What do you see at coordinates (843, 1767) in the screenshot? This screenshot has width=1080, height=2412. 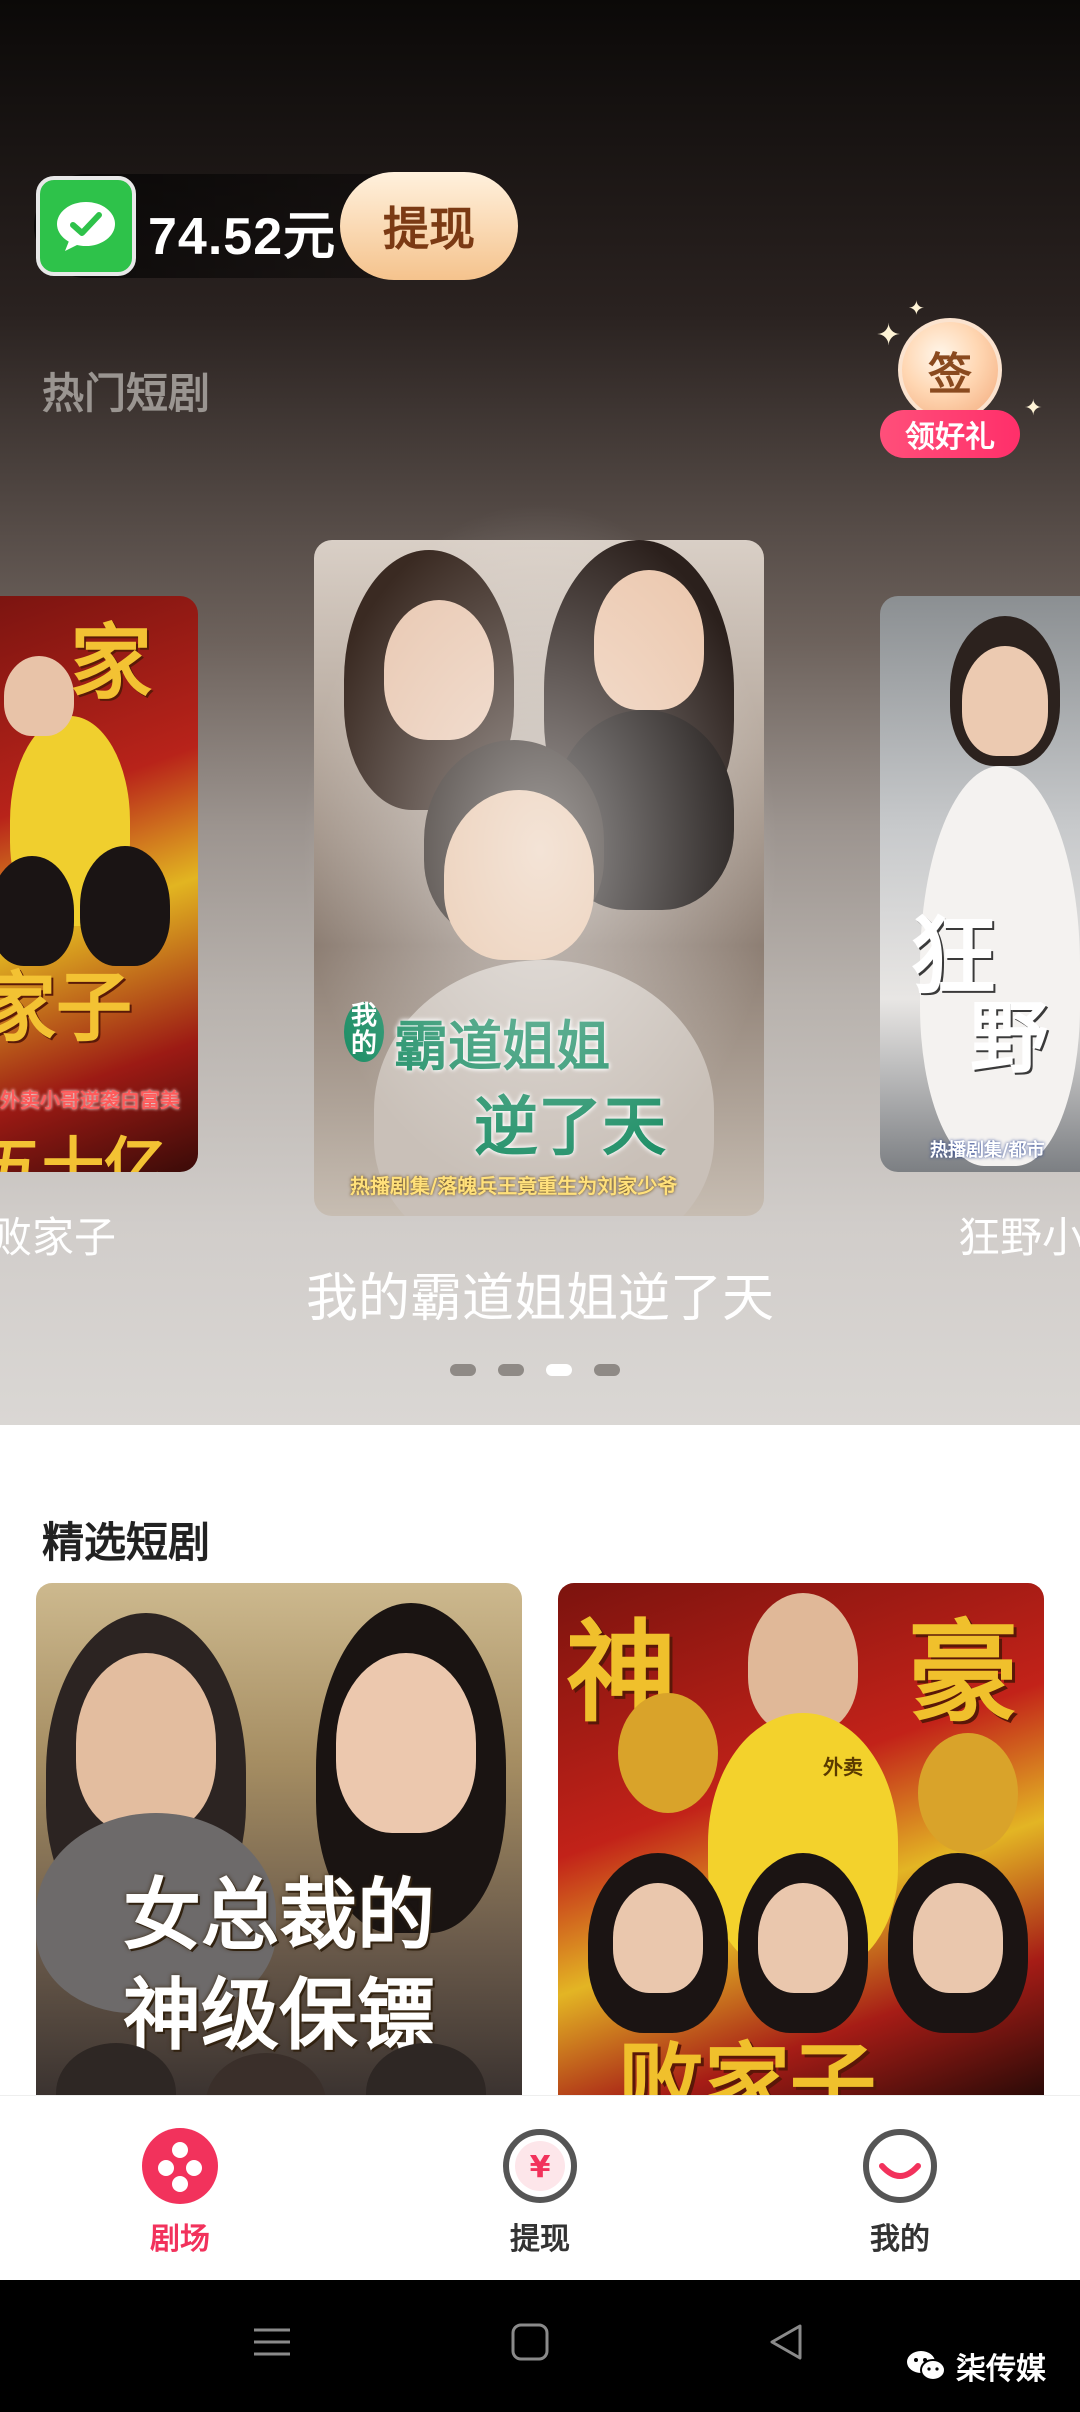 I see `poster-badge: 外卖` at bounding box center [843, 1767].